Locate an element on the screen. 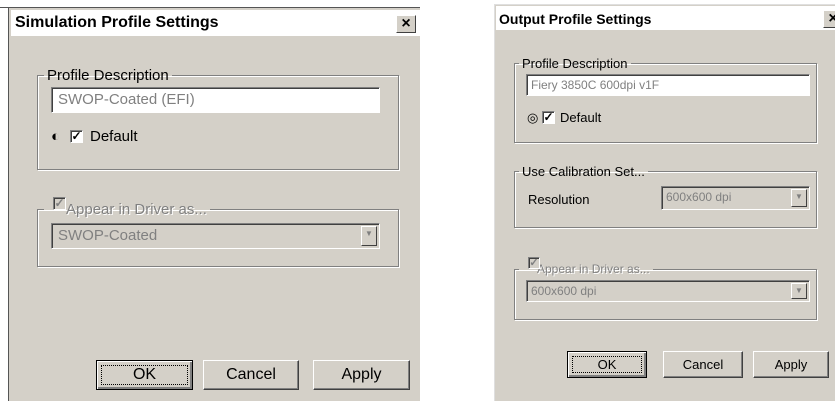 Image resolution: width=835 pixels, height=403 pixels. title-bar: Output Profile Settings × is located at coordinates (665, 18).